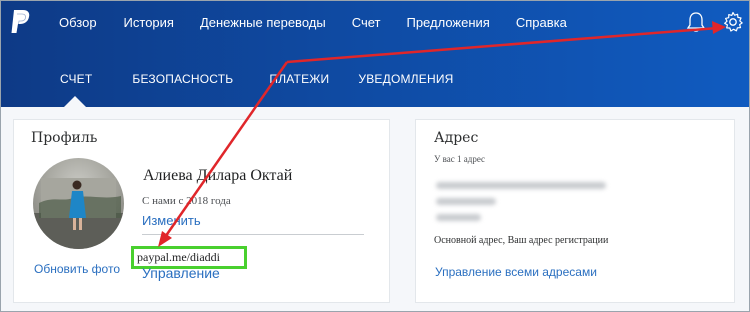 This screenshot has width=750, height=312. What do you see at coordinates (541, 22) in the screenshot?
I see `nav-help: Справка` at bounding box center [541, 22].